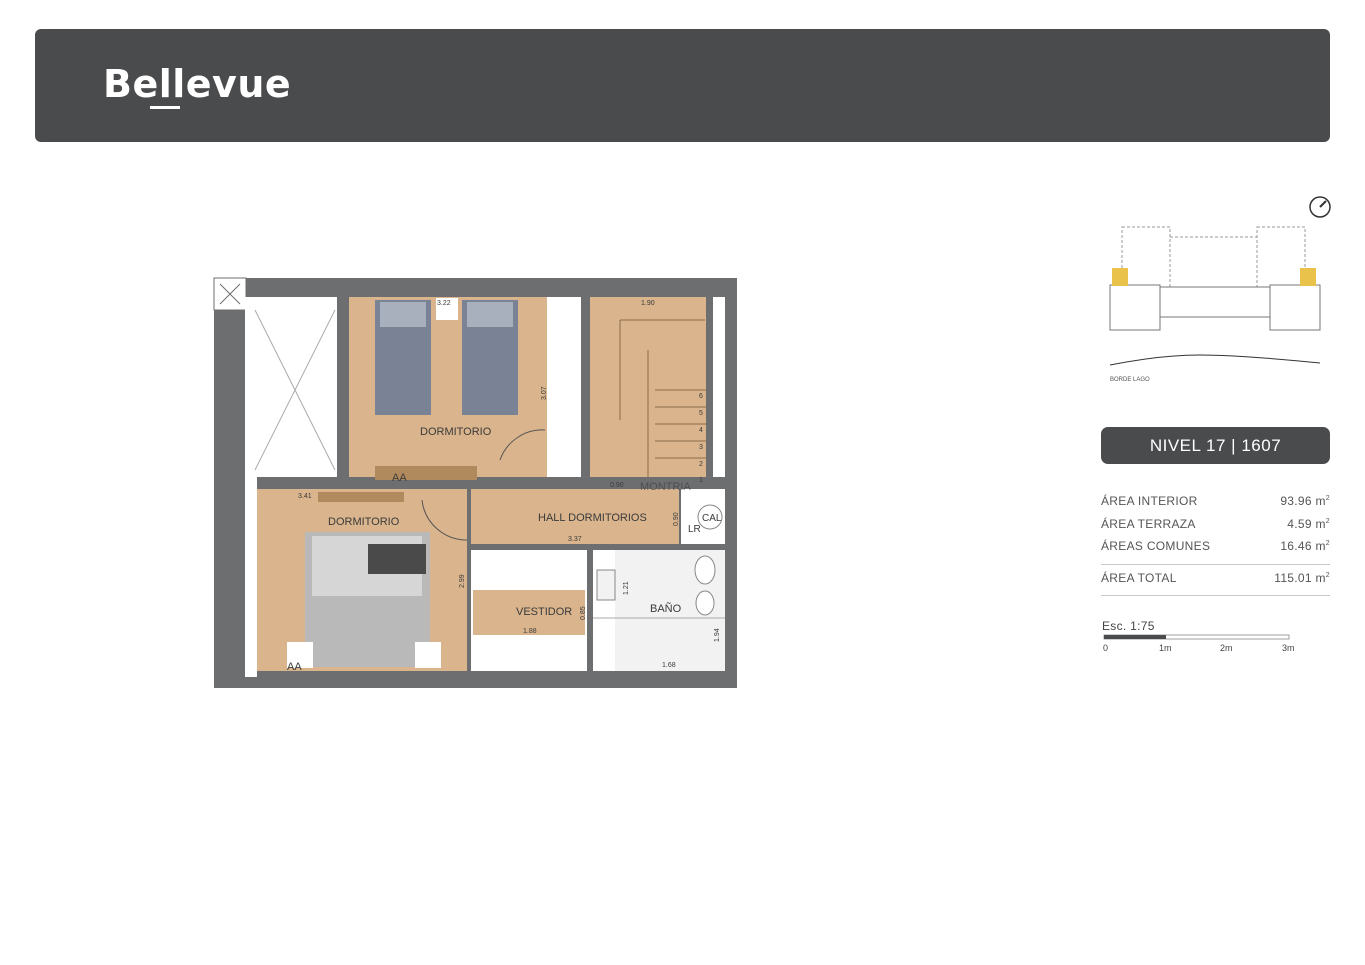 Image resolution: width=1365 pixels, height=965 pixels. I want to click on stair-step: 4, so click(701, 430).